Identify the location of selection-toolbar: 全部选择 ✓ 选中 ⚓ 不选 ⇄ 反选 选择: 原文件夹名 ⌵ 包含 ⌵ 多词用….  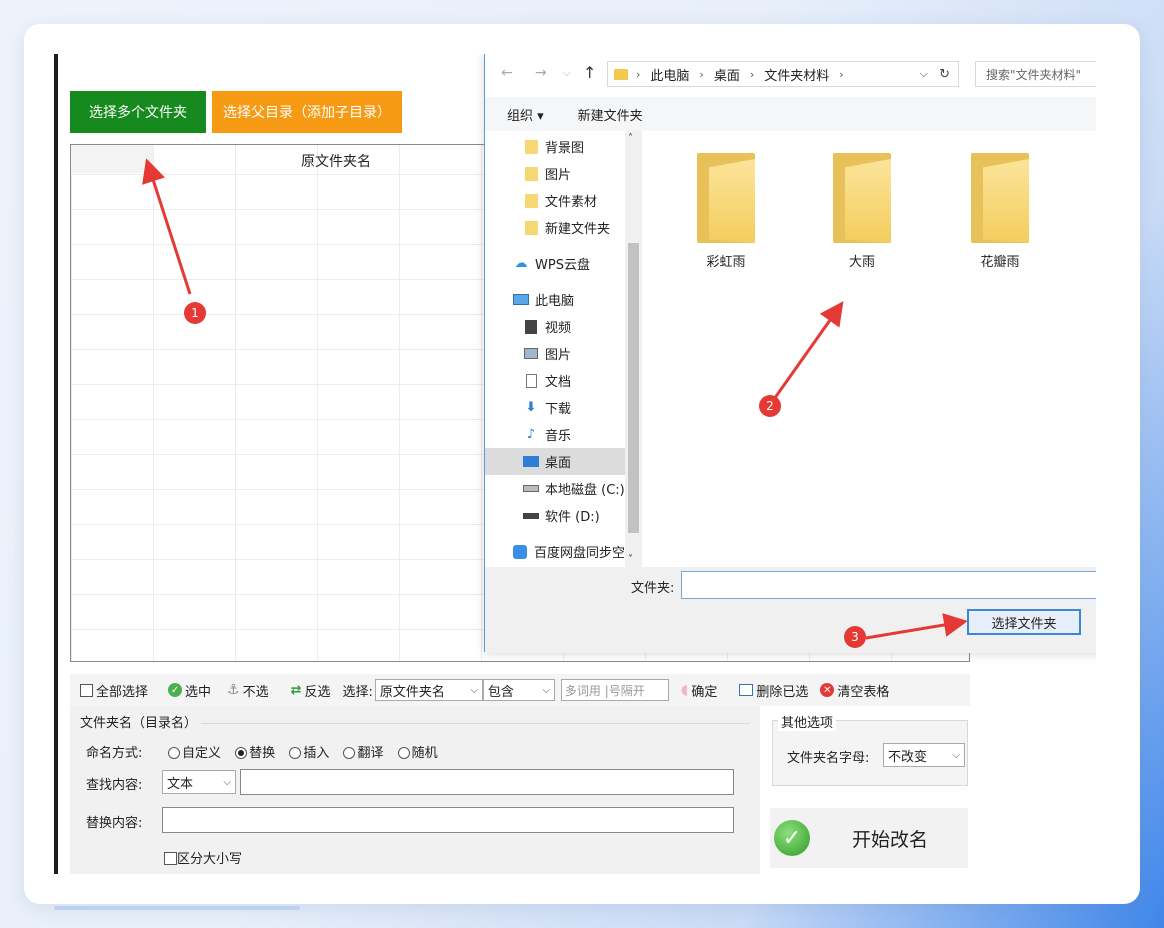
(520, 690).